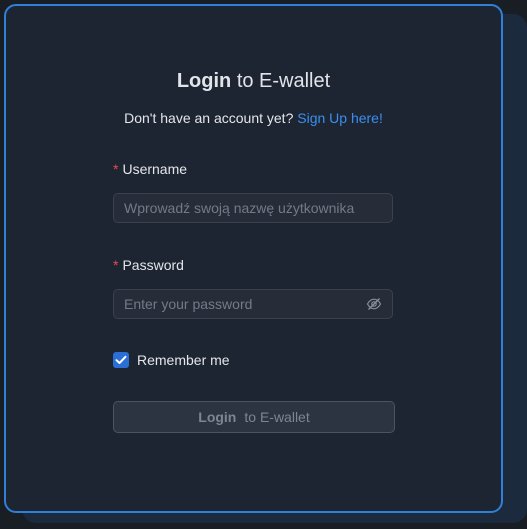 The image size is (527, 529). Describe the element at coordinates (155, 169) in the screenshot. I see `username-label-text: Username` at that location.